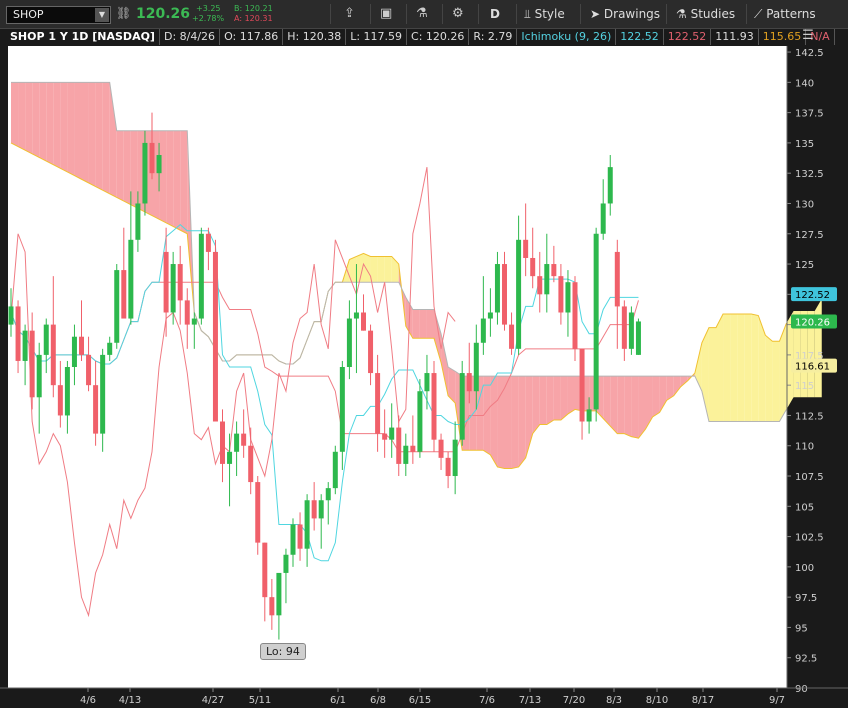  Describe the element at coordinates (812, 295) in the screenshot. I see `price-label: 122.52` at that location.